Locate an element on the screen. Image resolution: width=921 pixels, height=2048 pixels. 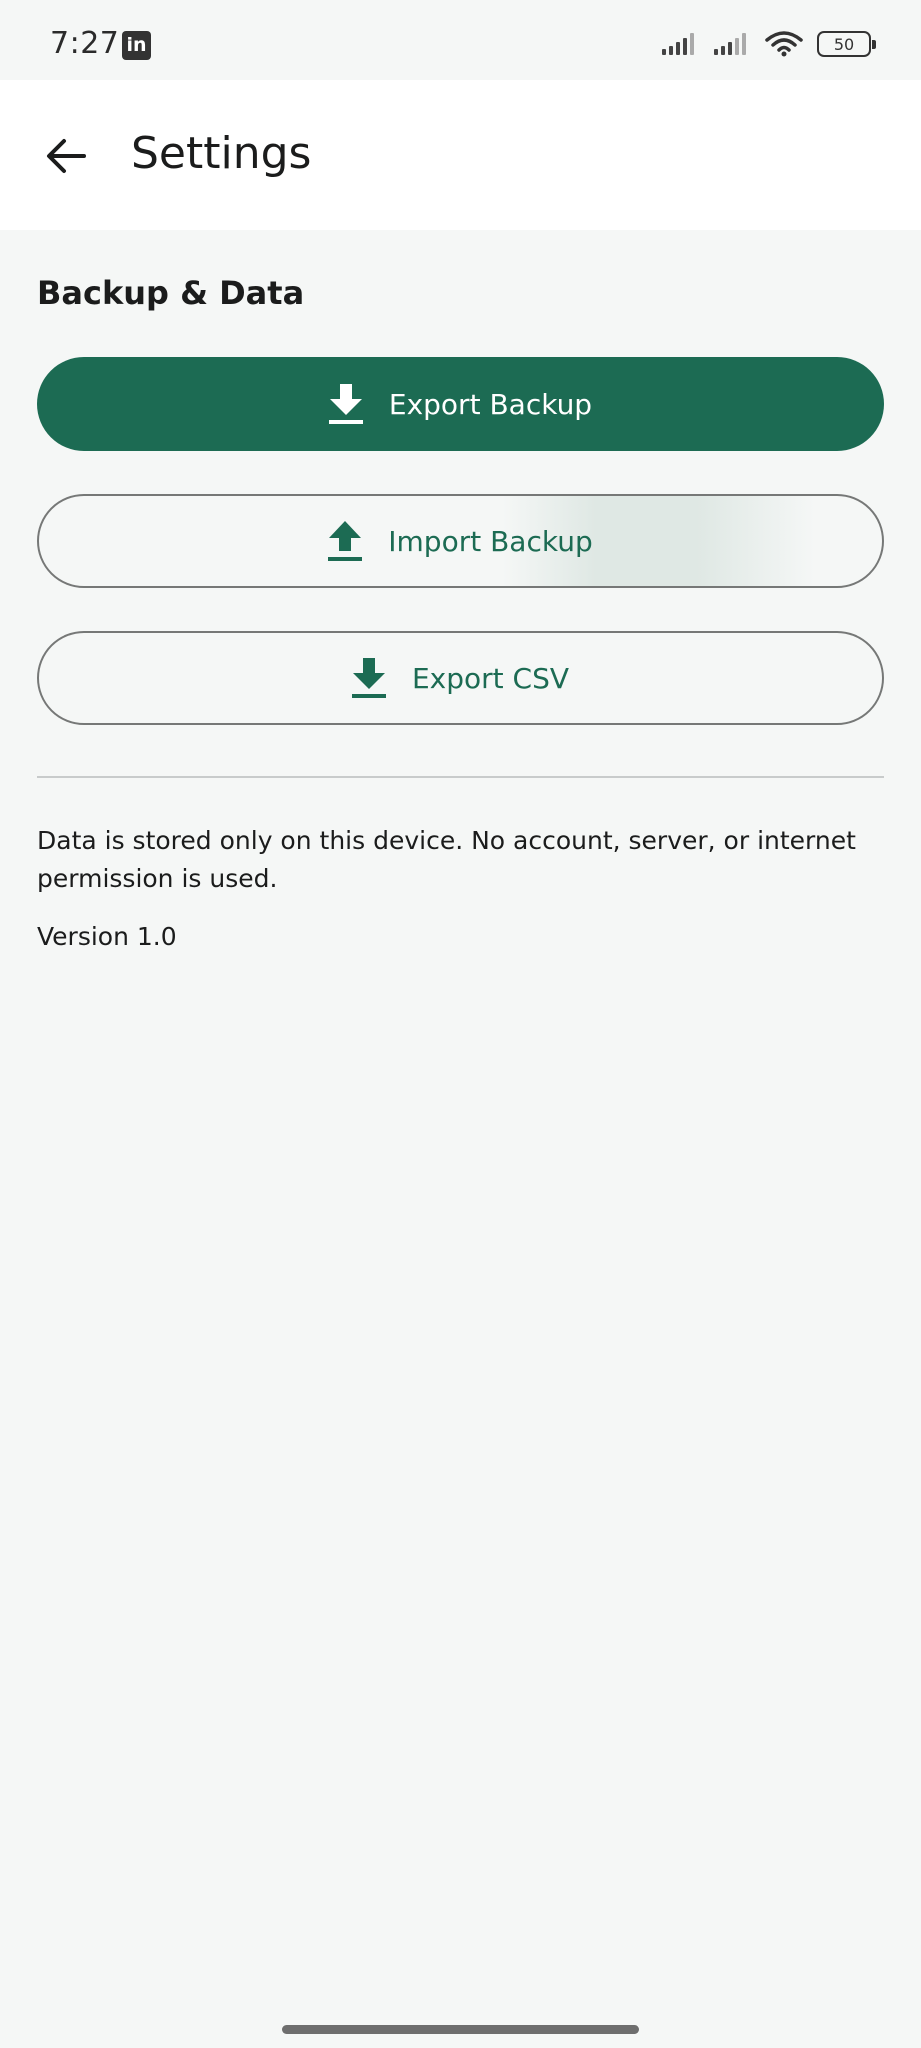
import-backup-button: Import Backup is located at coordinates (460, 541).